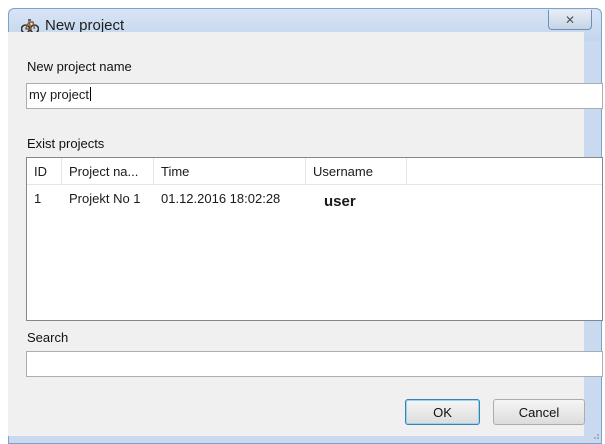 The image size is (605, 444). I want to click on search-label: Search, so click(48, 337).